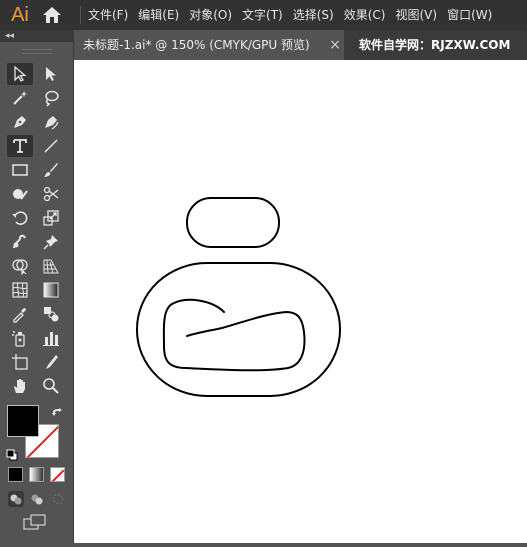 This screenshot has width=527, height=547. I want to click on artwork, so click(238, 297).